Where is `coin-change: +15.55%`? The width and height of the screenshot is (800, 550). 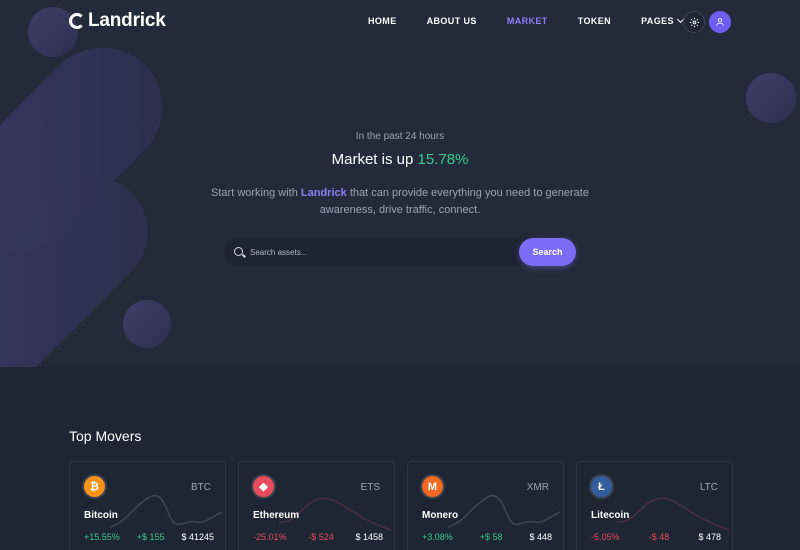 coin-change: +15.55% is located at coordinates (102, 537).